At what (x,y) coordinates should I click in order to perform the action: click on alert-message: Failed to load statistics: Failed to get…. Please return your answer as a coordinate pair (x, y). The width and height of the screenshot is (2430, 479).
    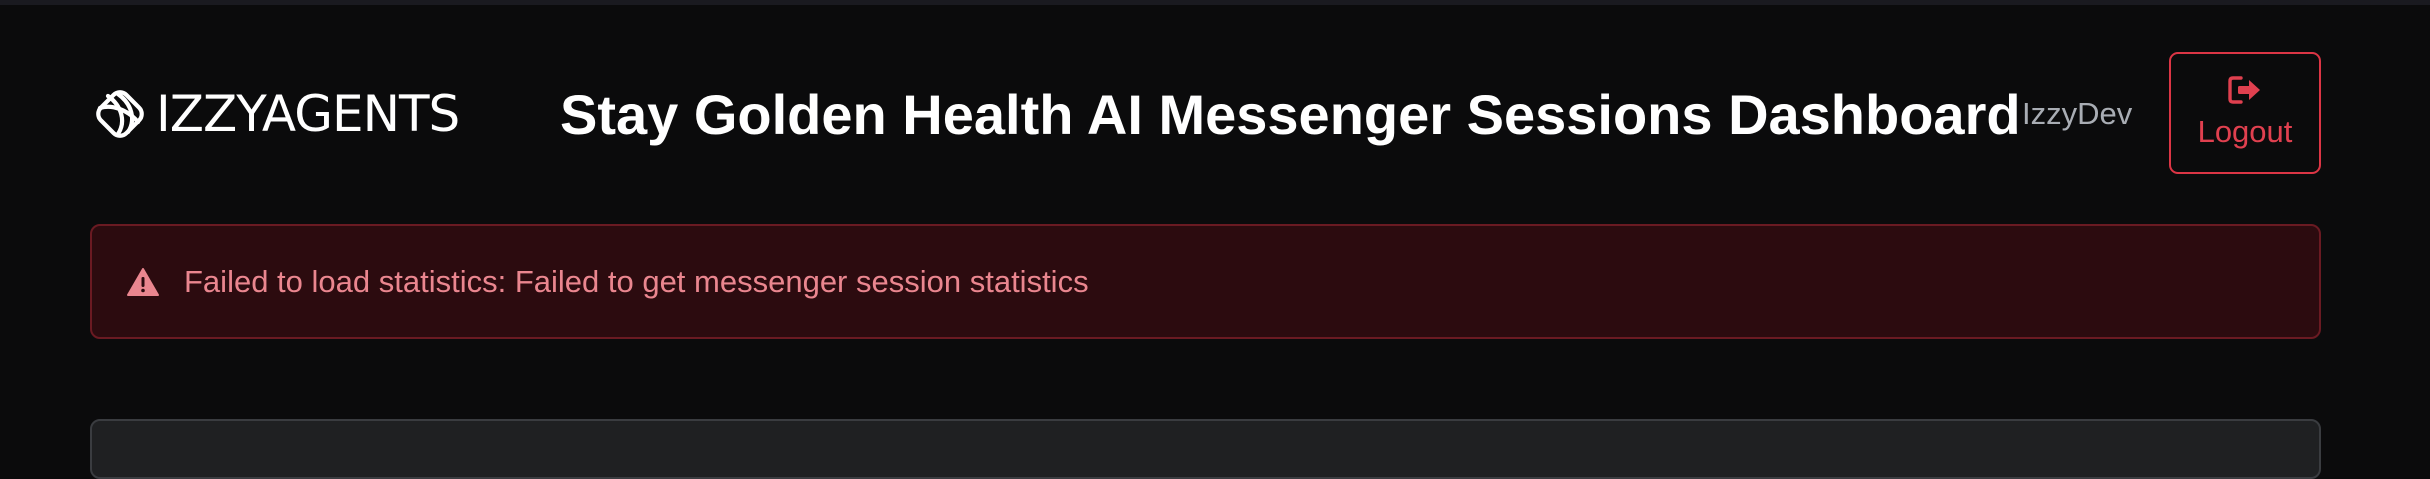
    Looking at the image, I should click on (636, 281).